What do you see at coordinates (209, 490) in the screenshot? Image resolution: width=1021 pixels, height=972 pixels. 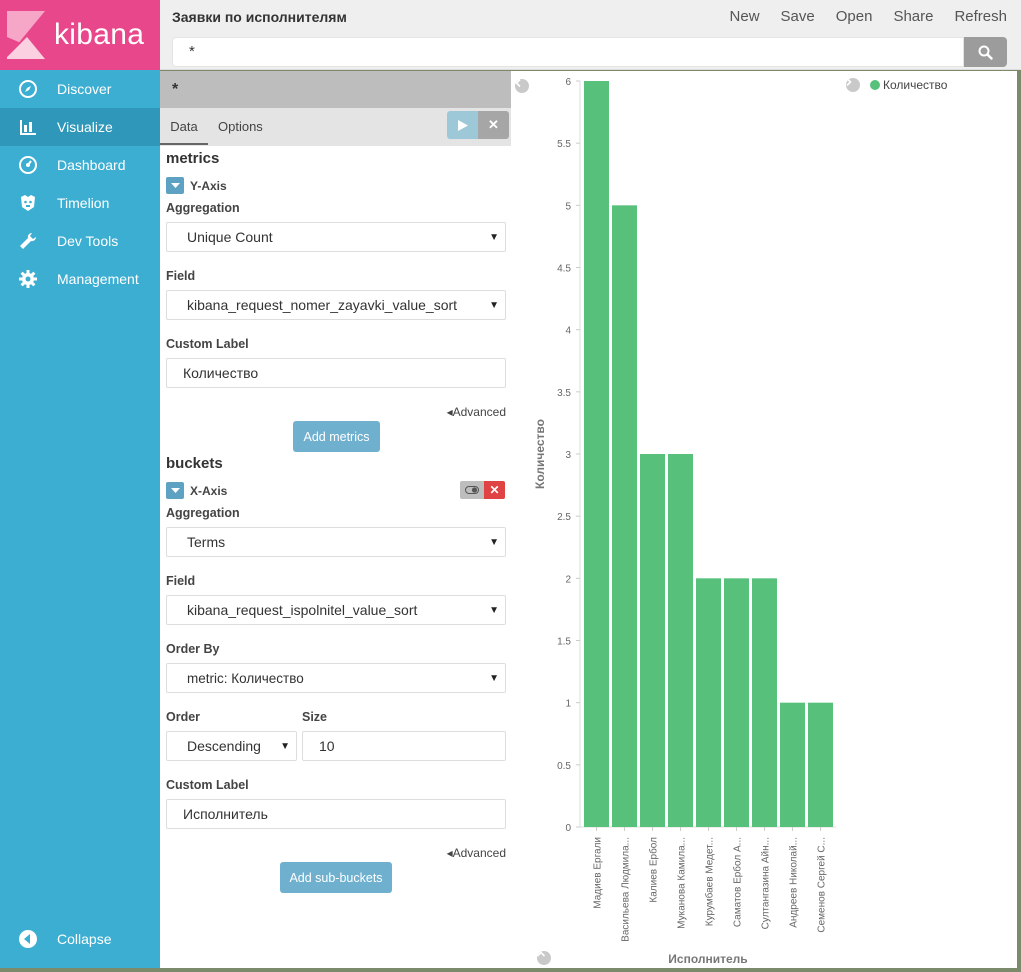 I see `x-axis-agg-name: X-Axis` at bounding box center [209, 490].